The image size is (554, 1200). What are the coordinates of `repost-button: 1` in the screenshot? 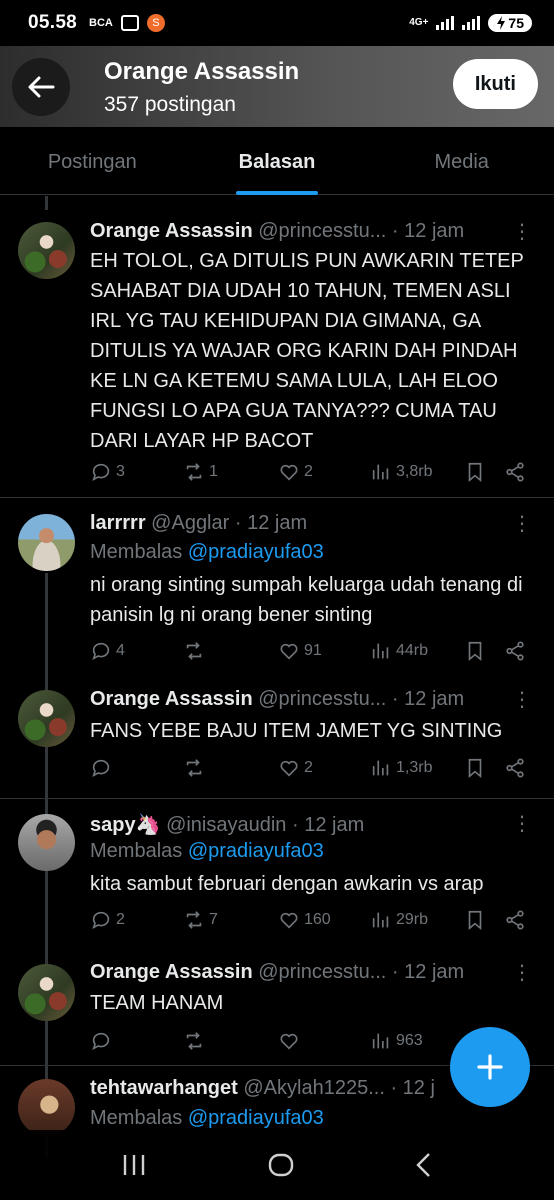 It's located at (200, 472).